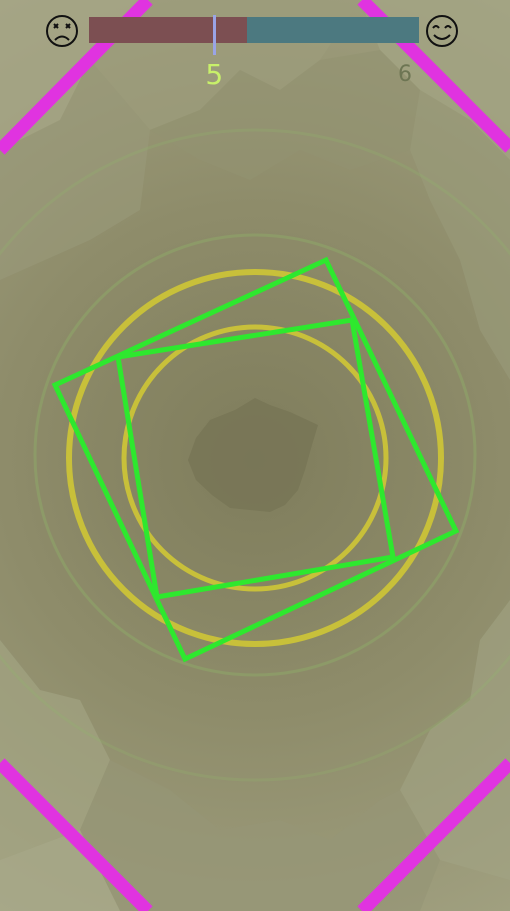 The width and height of the screenshot is (510, 911). What do you see at coordinates (333, 30) in the screenshot?
I see `progress-fill-right` at bounding box center [333, 30].